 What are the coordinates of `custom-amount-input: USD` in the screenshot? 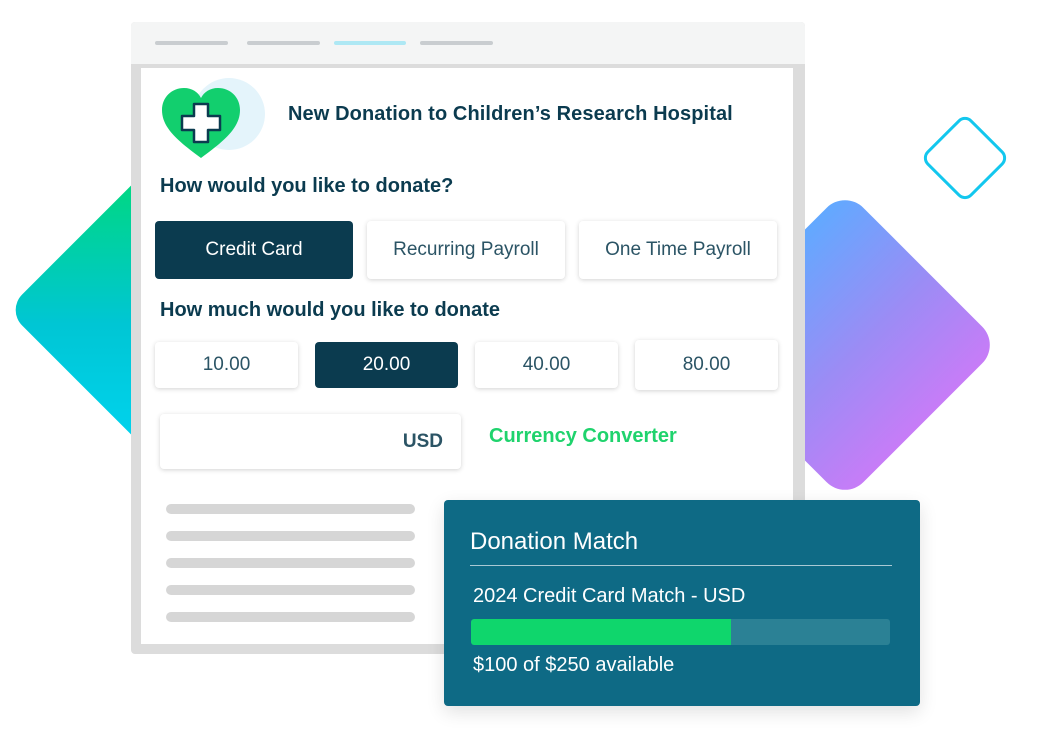 It's located at (310, 441).